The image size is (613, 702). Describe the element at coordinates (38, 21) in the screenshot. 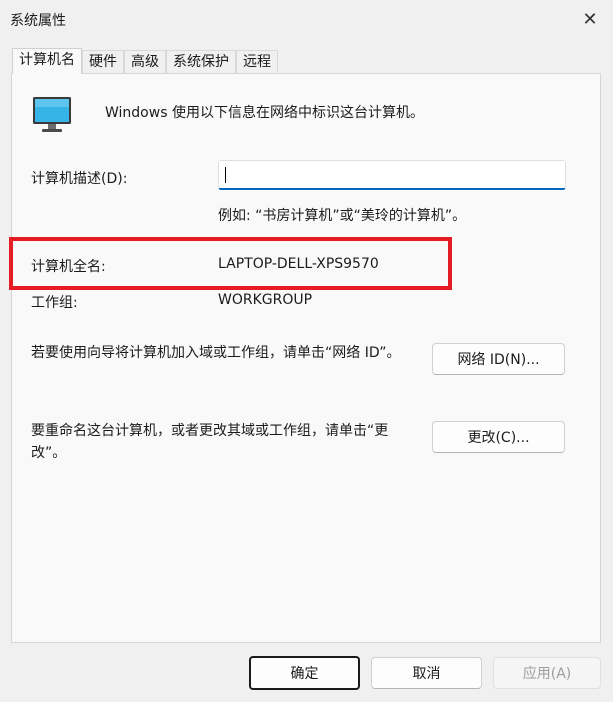

I see `window-title: 系统属性` at that location.